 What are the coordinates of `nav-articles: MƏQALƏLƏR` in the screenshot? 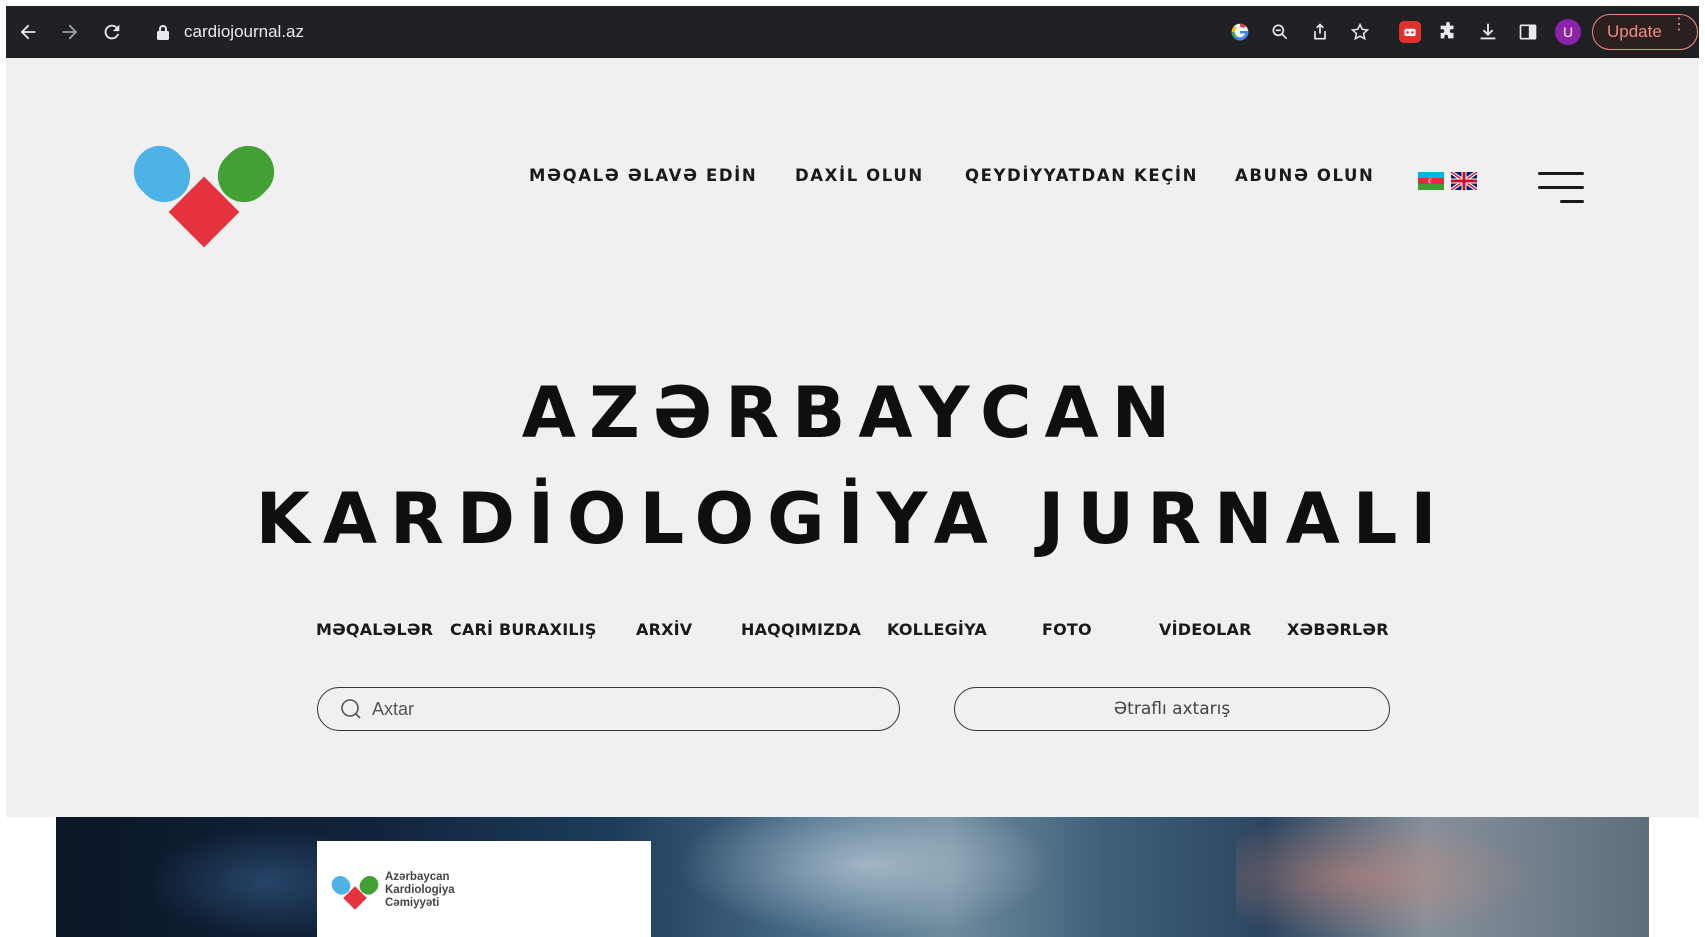 It's located at (374, 629).